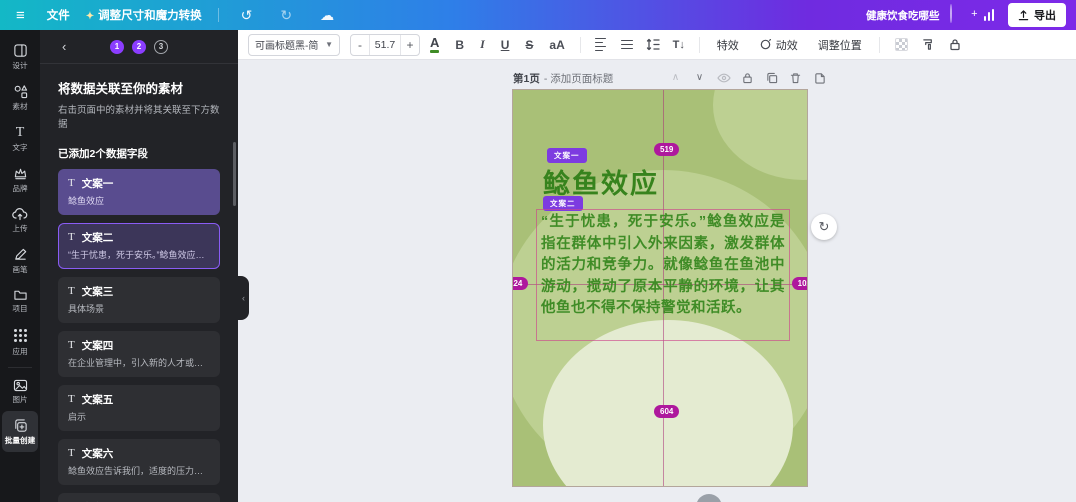 The width and height of the screenshot is (1076, 502). I want to click on font-size-decrease: -, so click(360, 45).